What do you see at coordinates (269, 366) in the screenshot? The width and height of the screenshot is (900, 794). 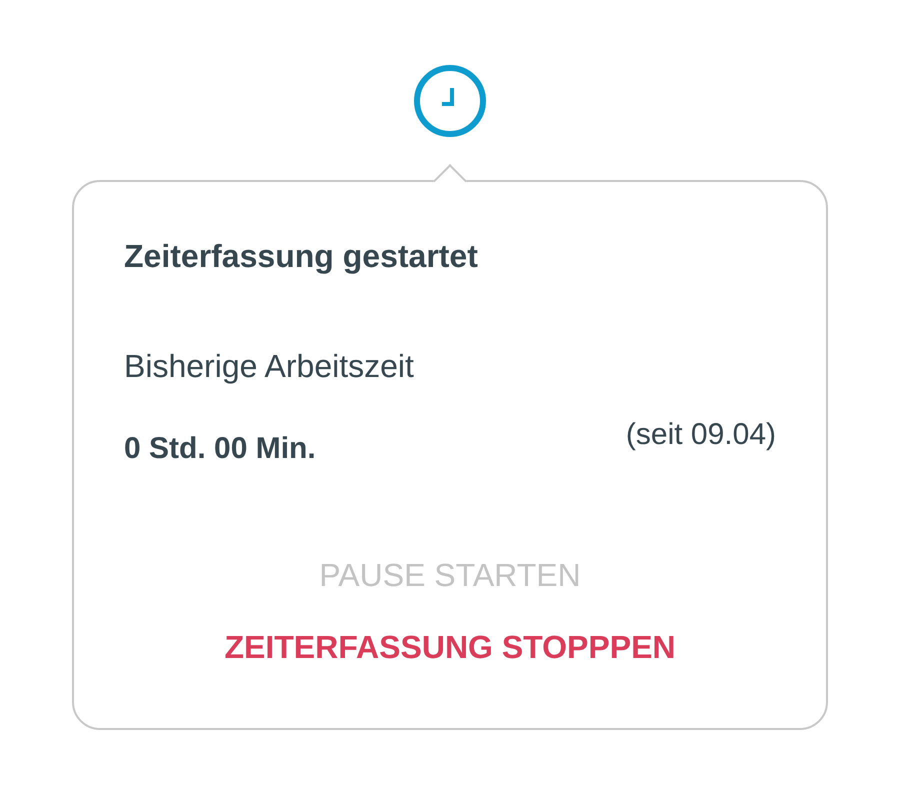 I see `worktime-label: Bisherige Arbeitszeit` at bounding box center [269, 366].